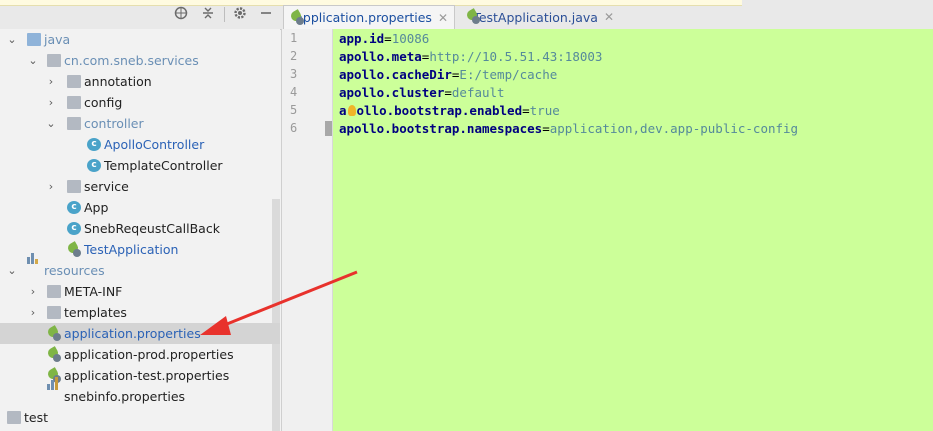 The image size is (933, 431). What do you see at coordinates (478, 92) in the screenshot?
I see `property-value: default` at bounding box center [478, 92].